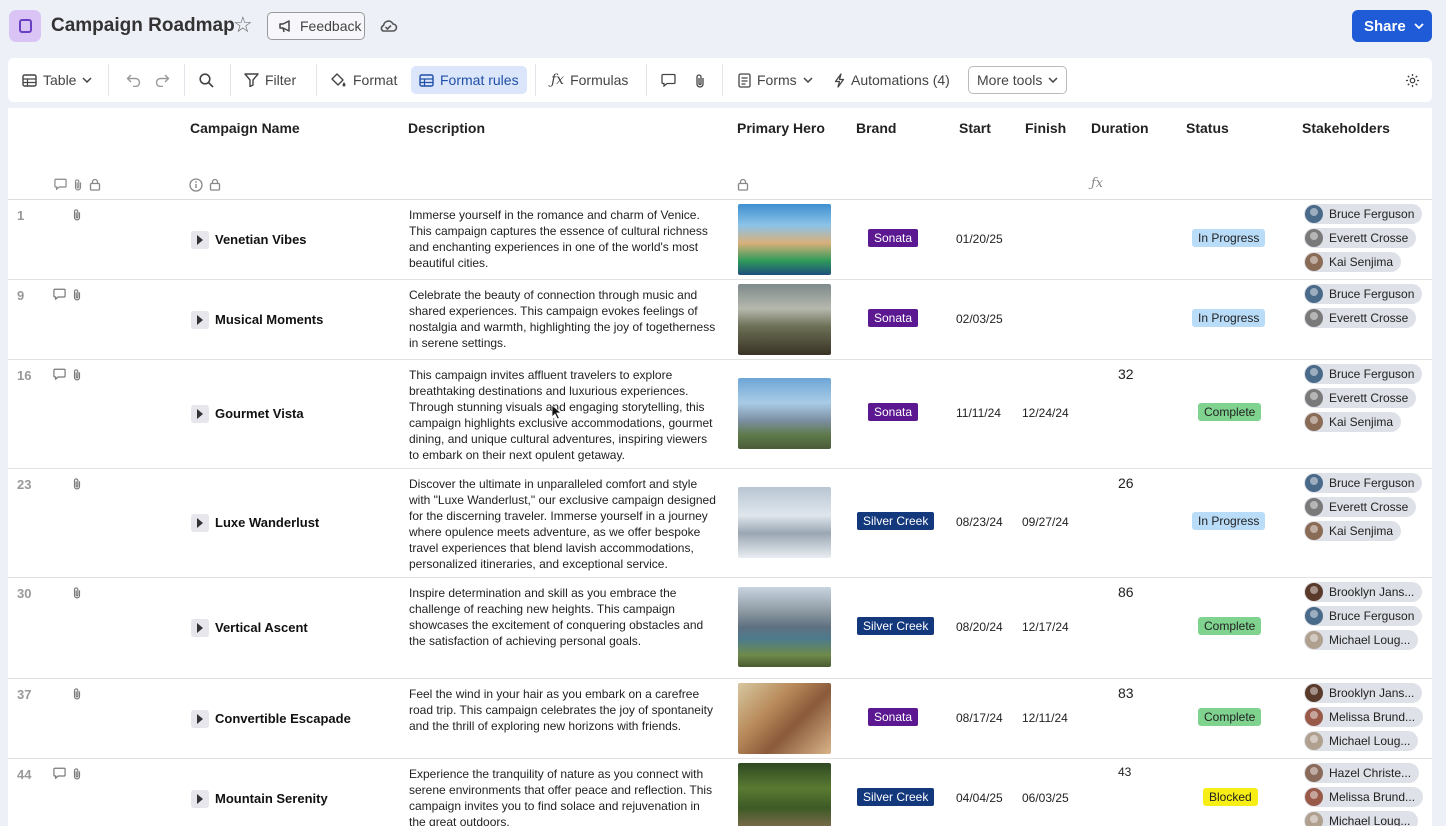 This screenshot has height=826, width=1446. What do you see at coordinates (243, 25) in the screenshot?
I see `star-icon: ☆` at bounding box center [243, 25].